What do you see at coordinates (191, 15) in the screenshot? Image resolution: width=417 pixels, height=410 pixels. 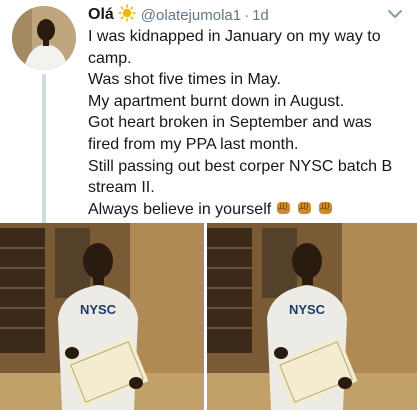 I see `author-handle: @olatejumola1` at bounding box center [191, 15].